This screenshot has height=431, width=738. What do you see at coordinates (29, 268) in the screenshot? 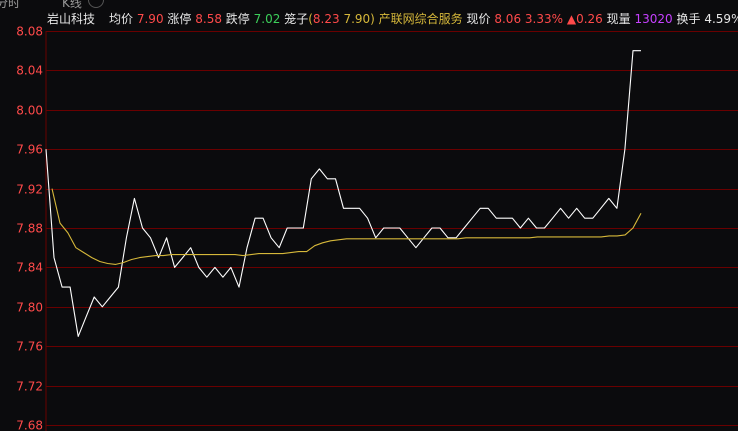
I see `y-tick-label: 7.84` at bounding box center [29, 268].